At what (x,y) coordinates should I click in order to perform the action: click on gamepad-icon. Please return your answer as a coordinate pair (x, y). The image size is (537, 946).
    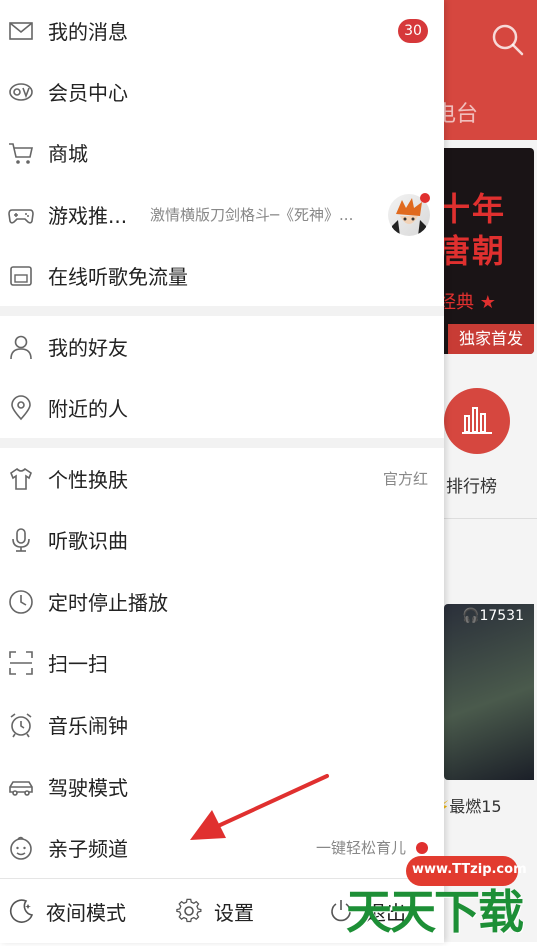
    Looking at the image, I should click on (21, 215).